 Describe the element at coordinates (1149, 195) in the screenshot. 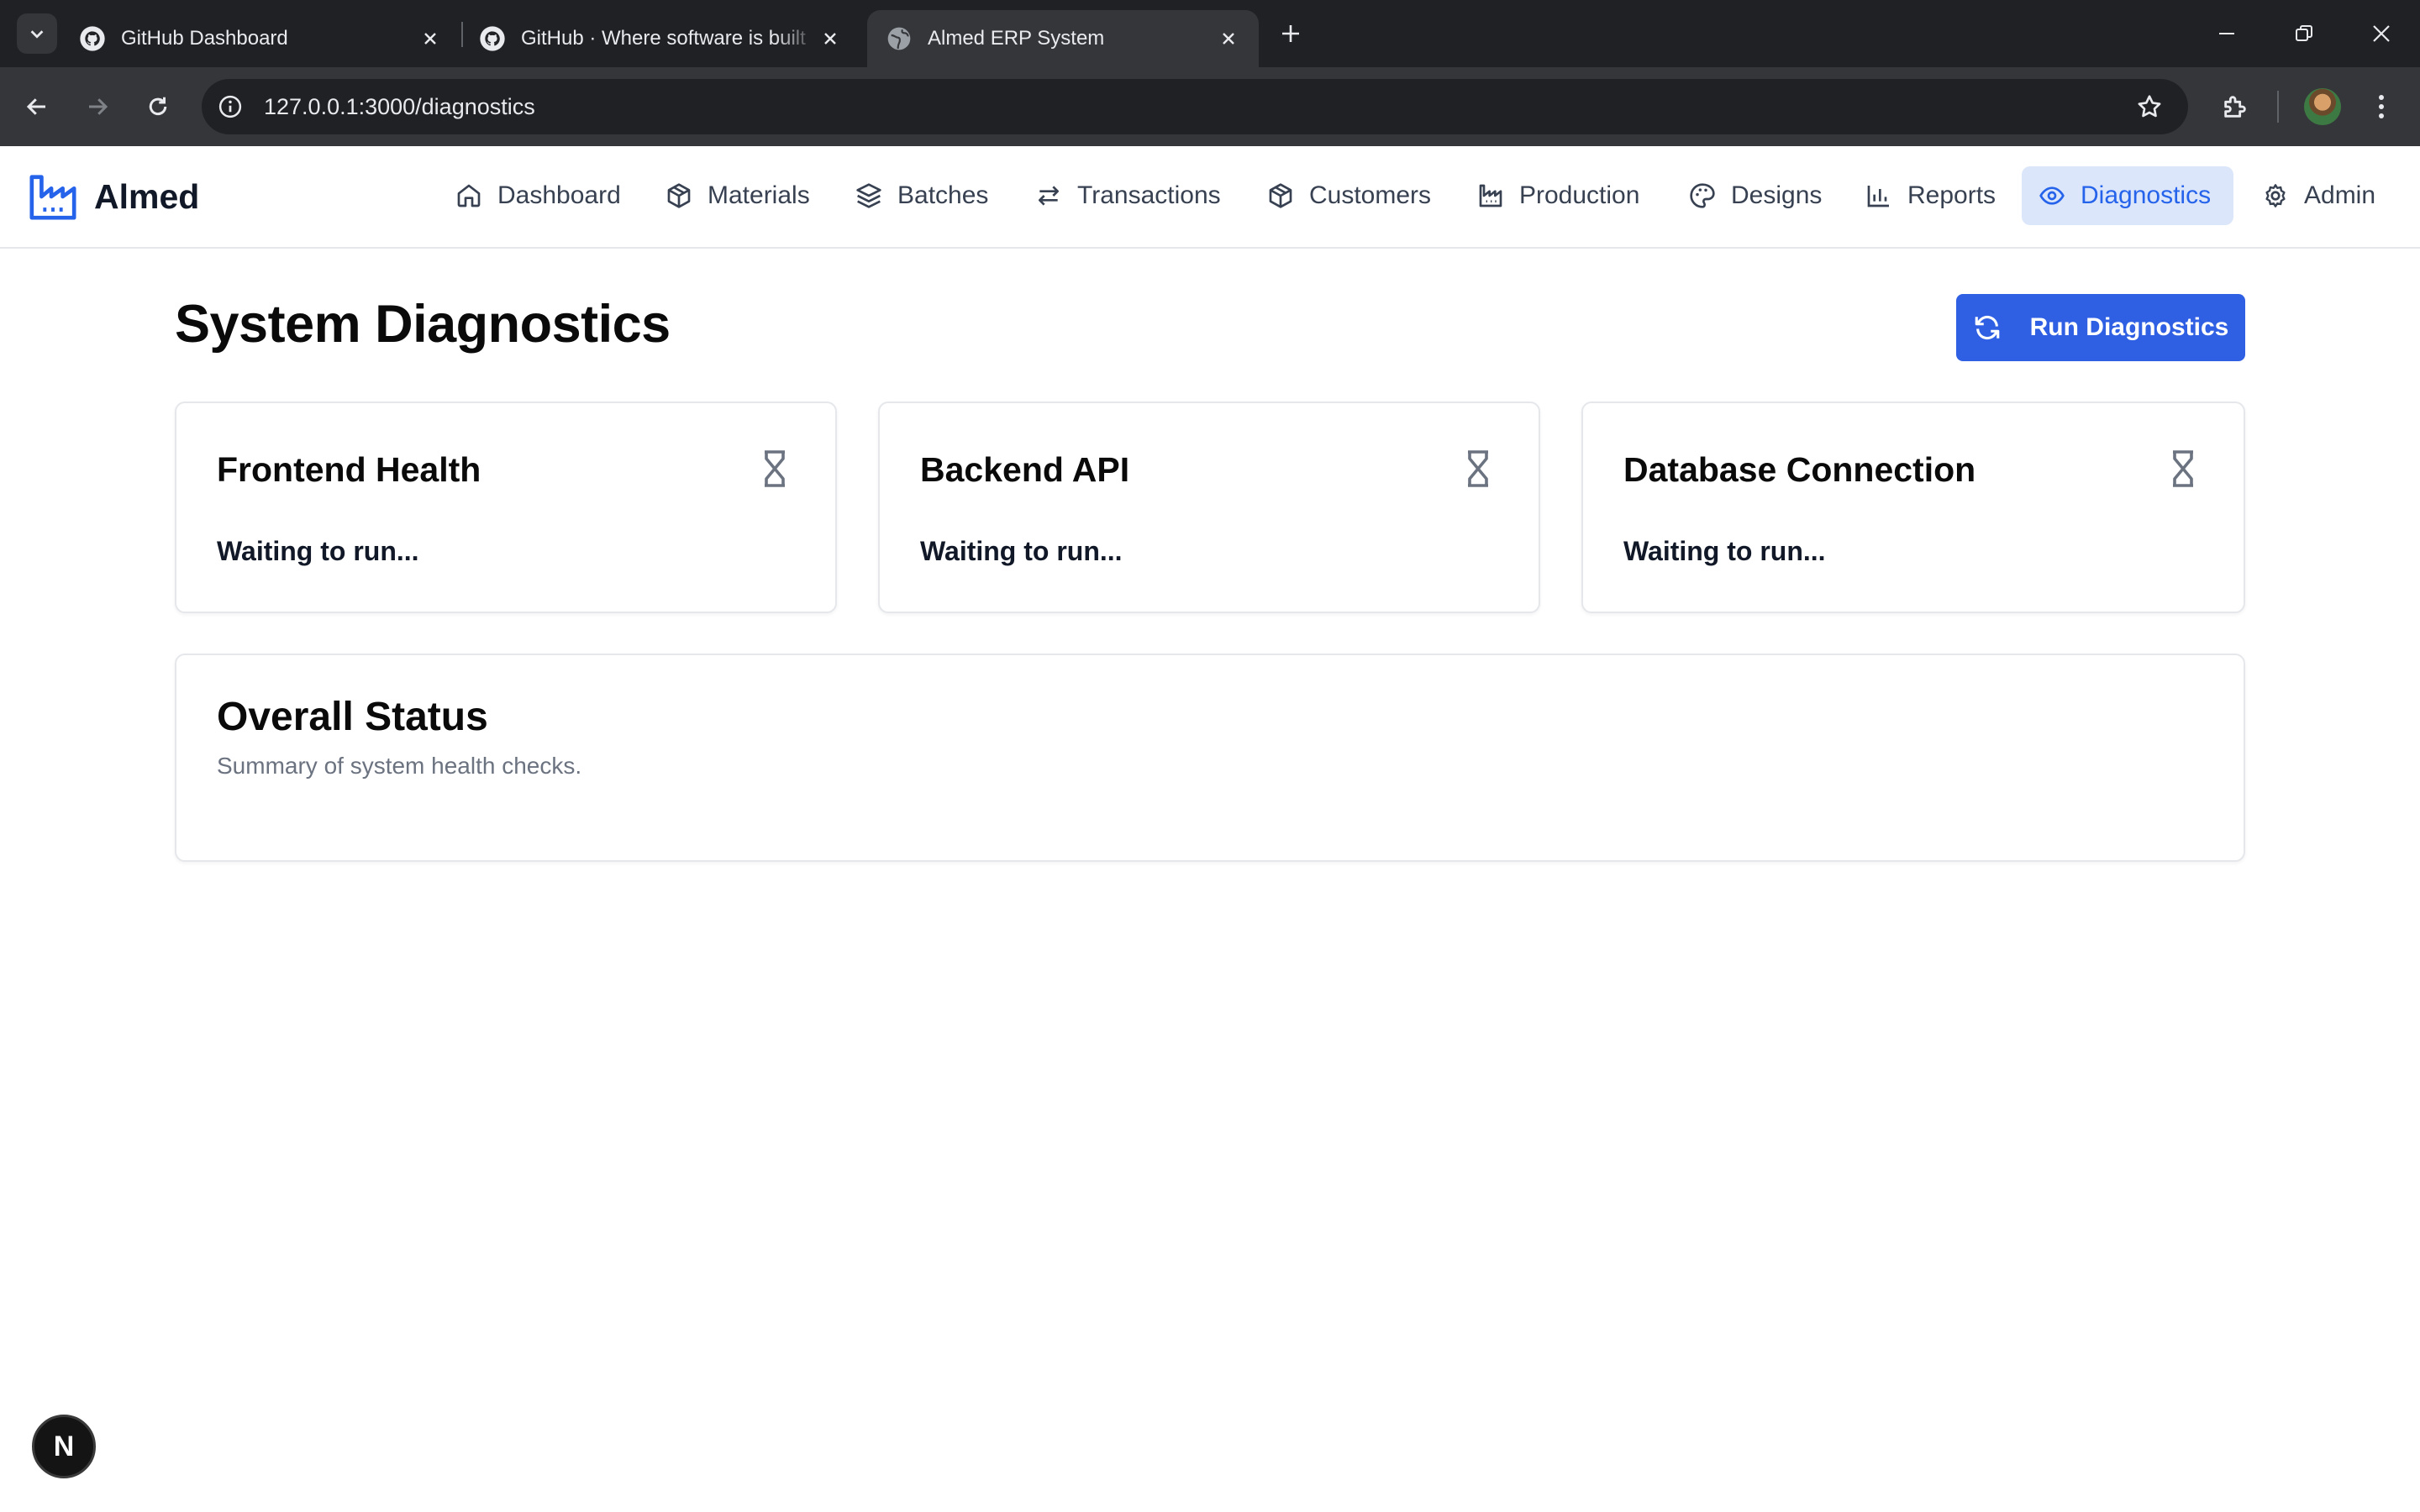

I see `nav-label: Transactions` at that location.